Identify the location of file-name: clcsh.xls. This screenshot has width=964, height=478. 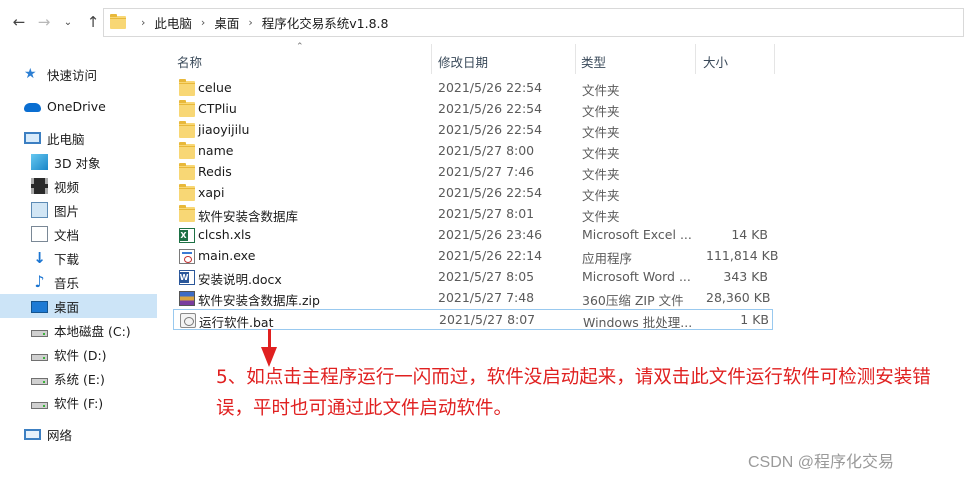
(225, 234).